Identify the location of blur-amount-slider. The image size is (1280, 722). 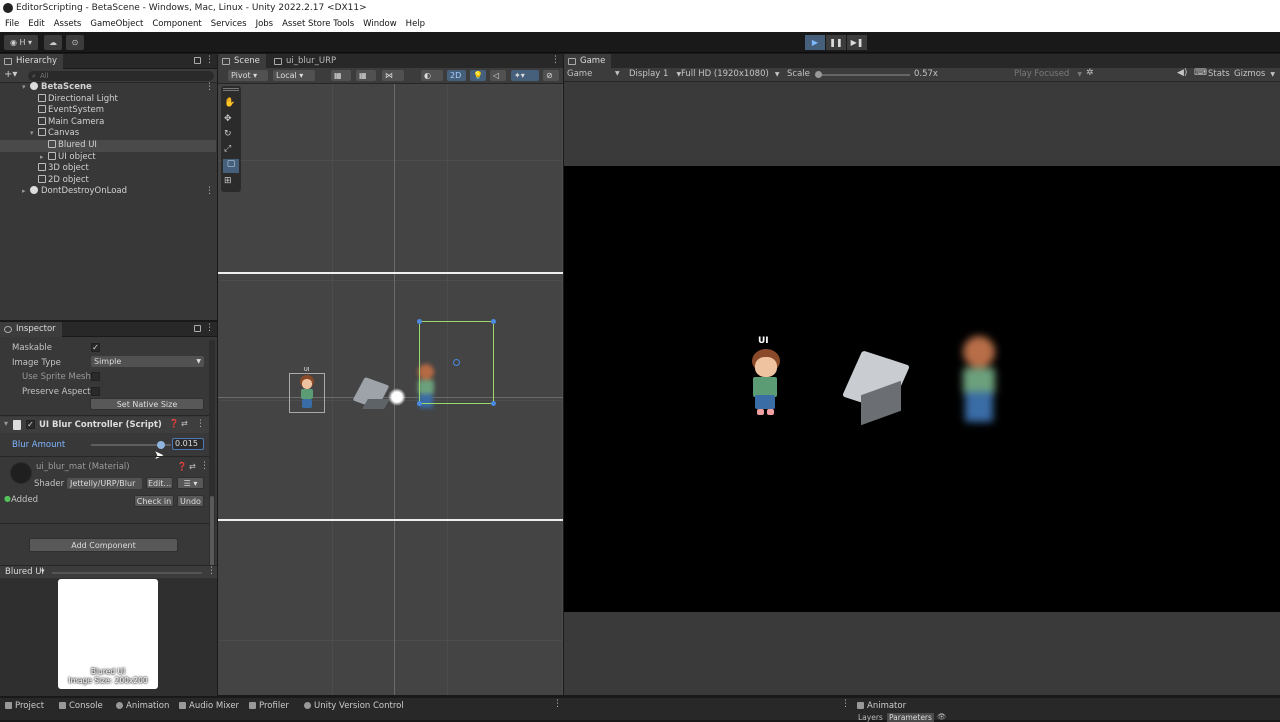
(131, 445).